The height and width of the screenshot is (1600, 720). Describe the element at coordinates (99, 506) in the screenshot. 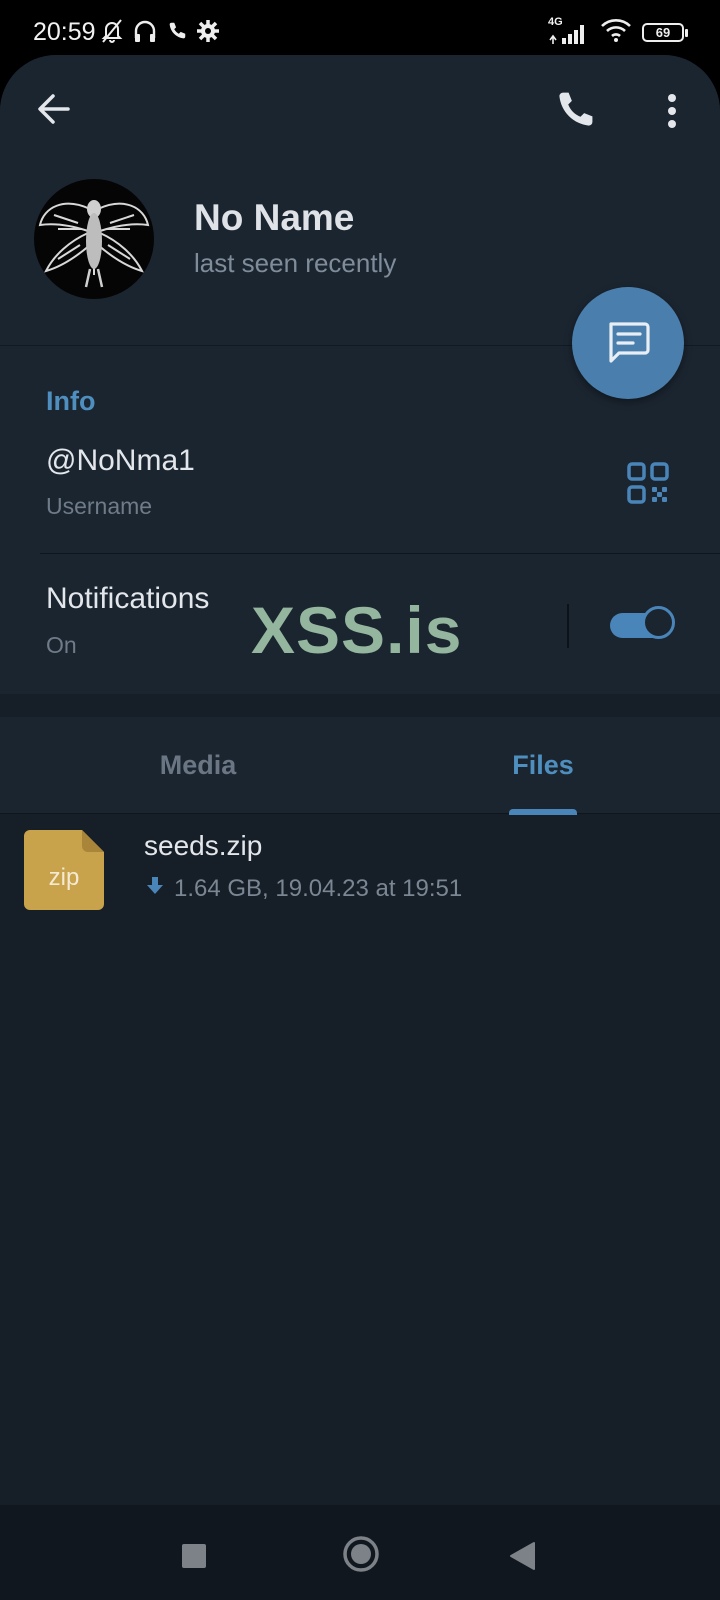

I see `username-label: Username` at that location.